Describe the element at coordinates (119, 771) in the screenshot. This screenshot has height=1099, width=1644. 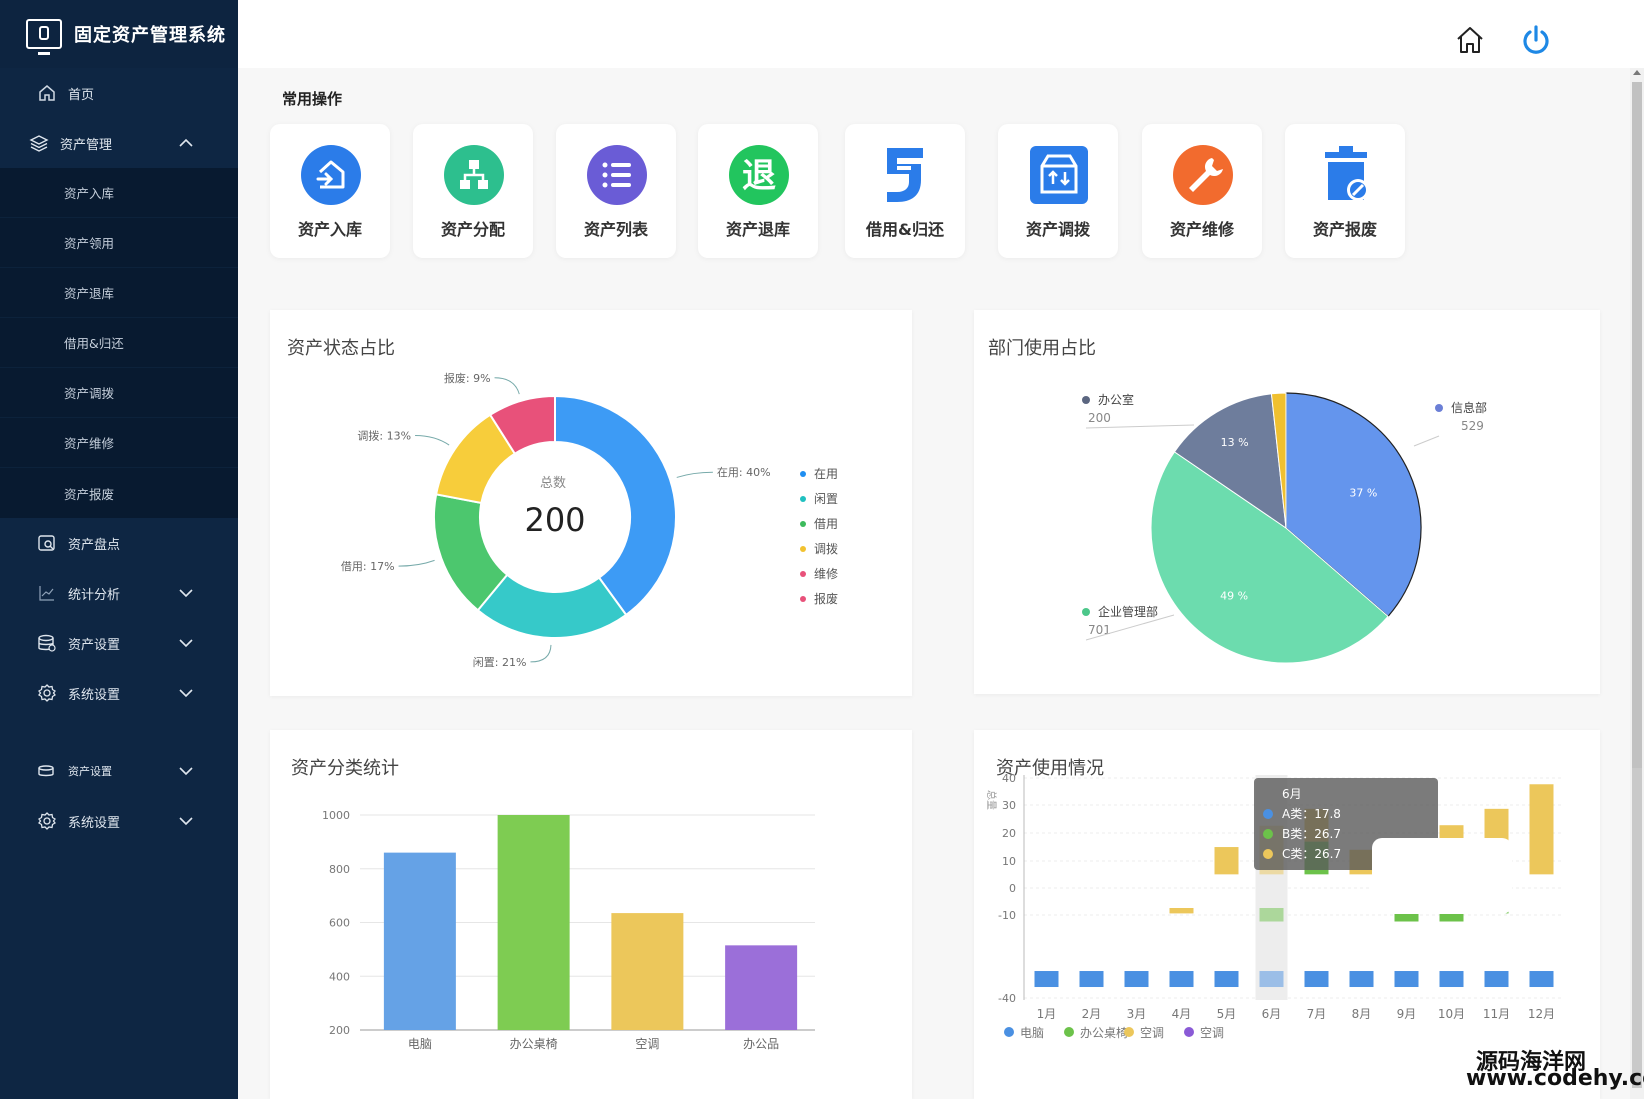
I see `nav-asset-settings-2: 资产设置` at that location.